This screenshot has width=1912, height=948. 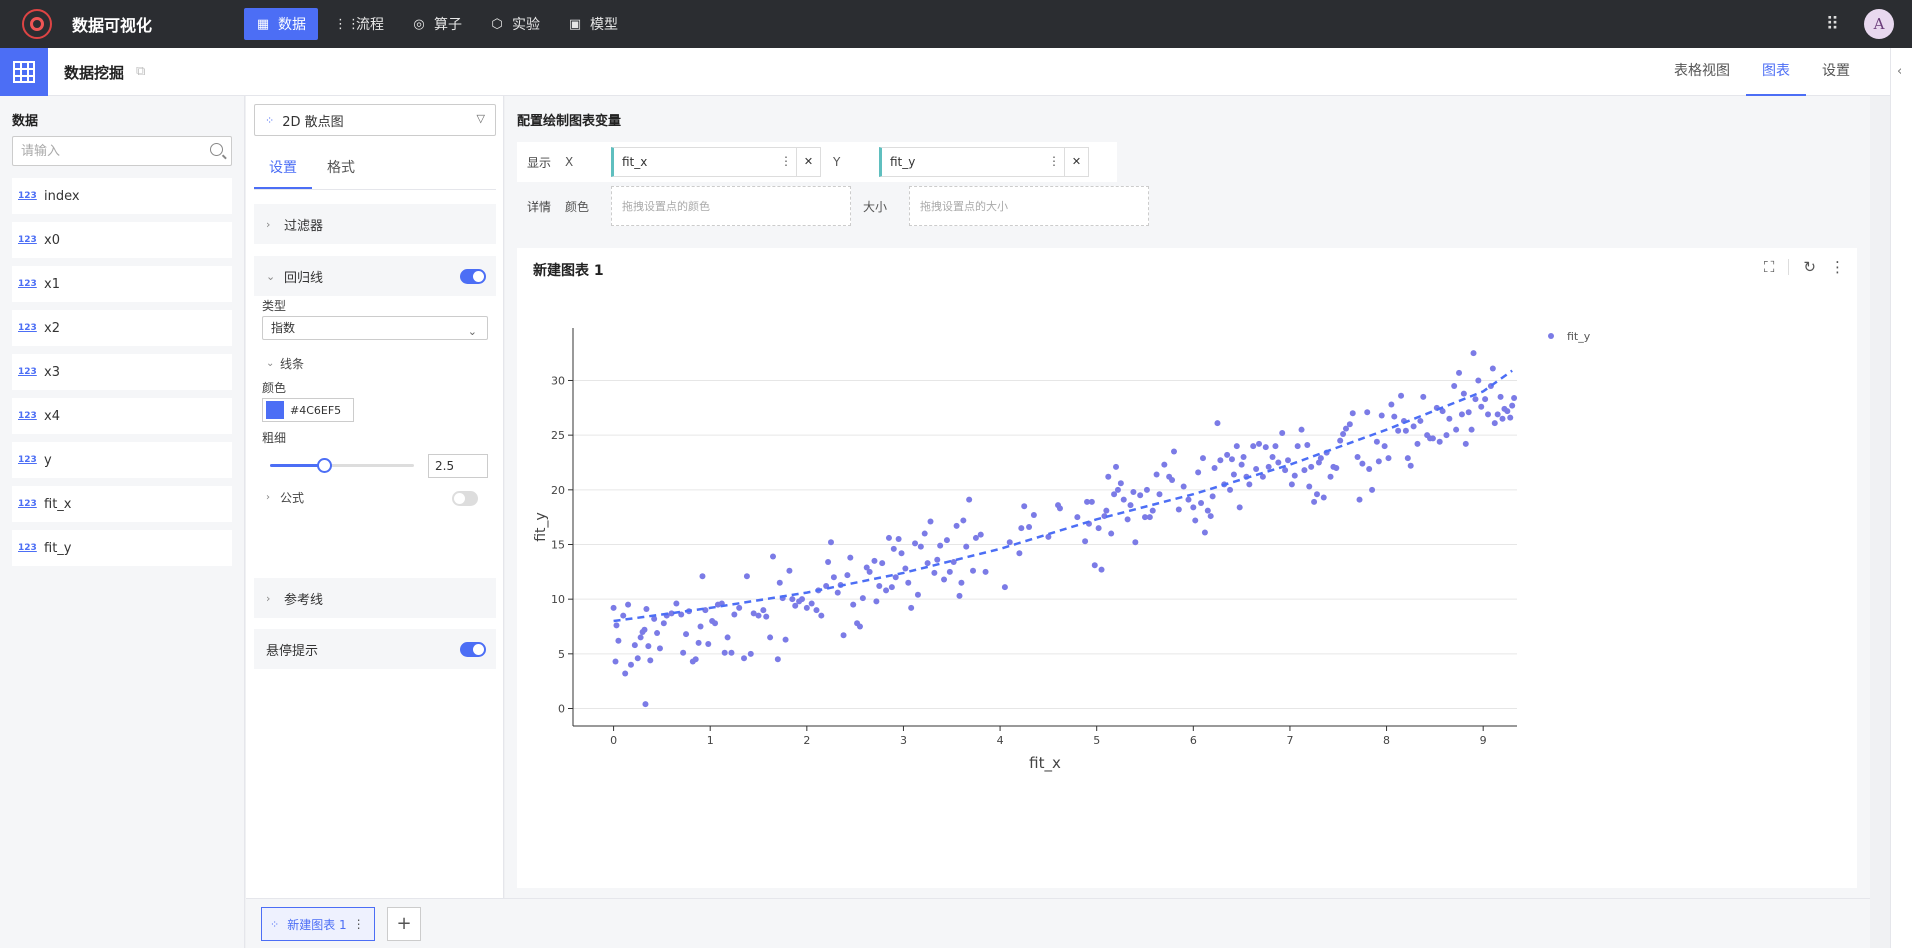 I want to click on regression-toggle, so click(x=473, y=276).